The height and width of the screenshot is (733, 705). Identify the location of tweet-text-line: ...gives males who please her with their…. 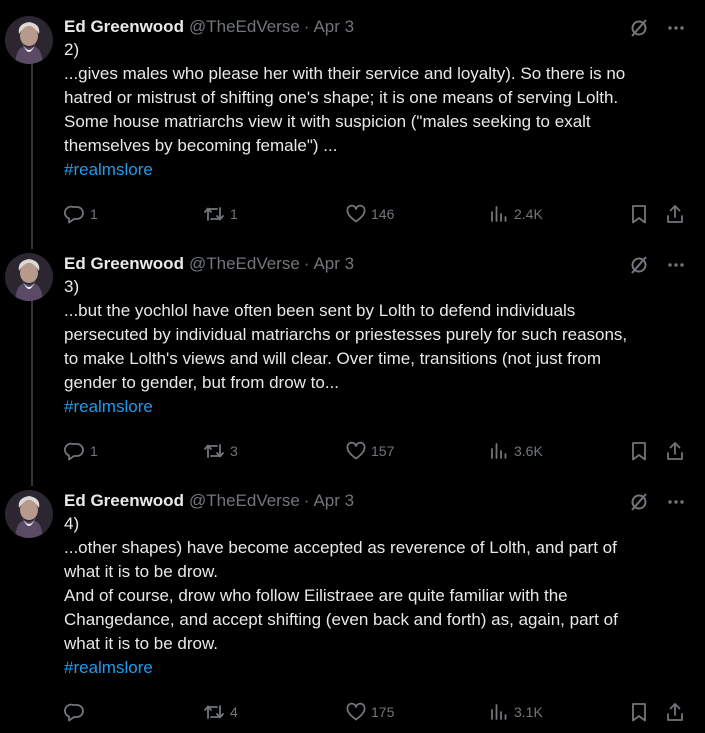
(345, 73).